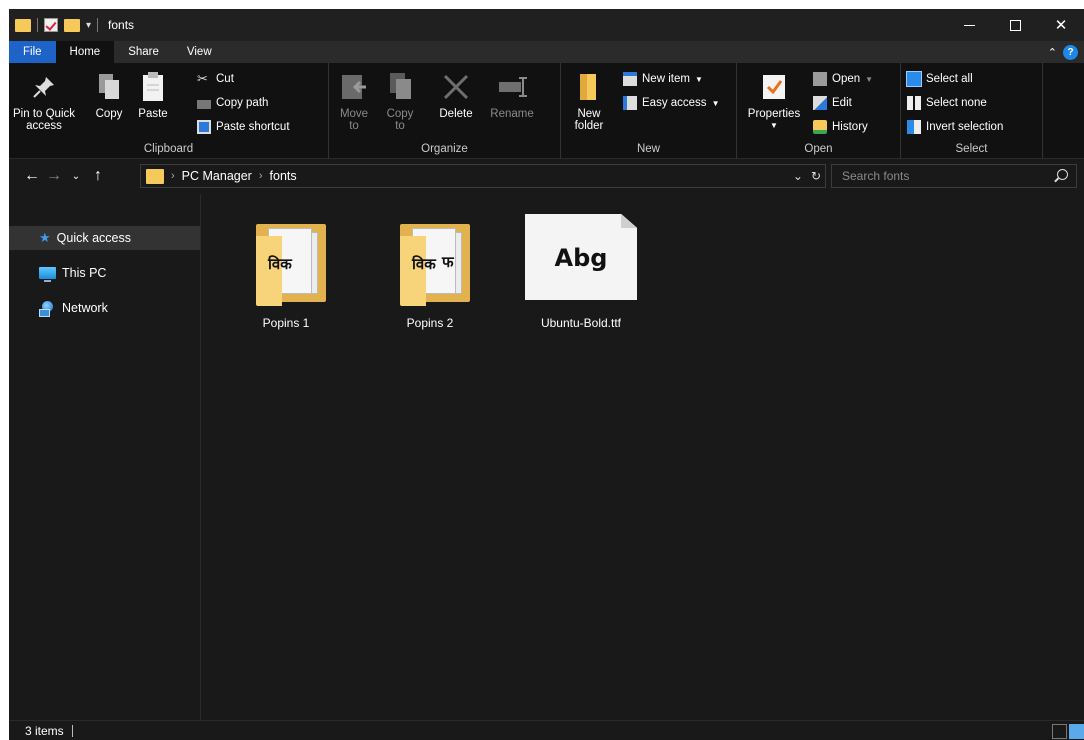 Image resolution: width=1084 pixels, height=740 pixels. I want to click on maximize-button, so click(1015, 25).